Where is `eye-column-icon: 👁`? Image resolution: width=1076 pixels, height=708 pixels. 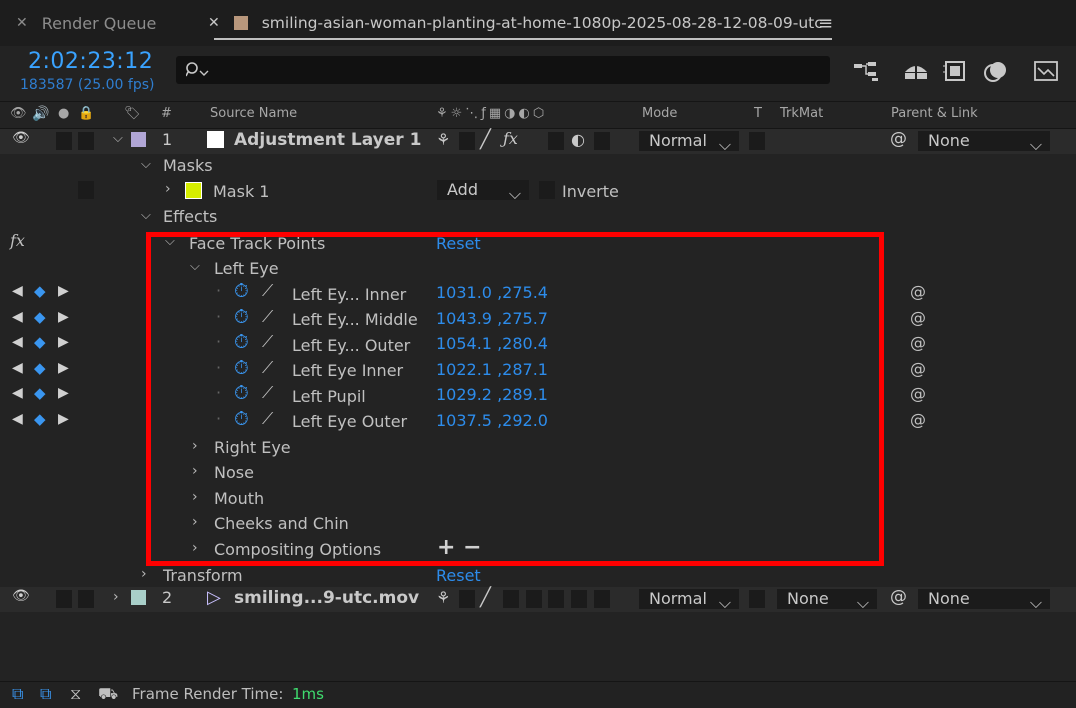
eye-column-icon: 👁 is located at coordinates (18, 113).